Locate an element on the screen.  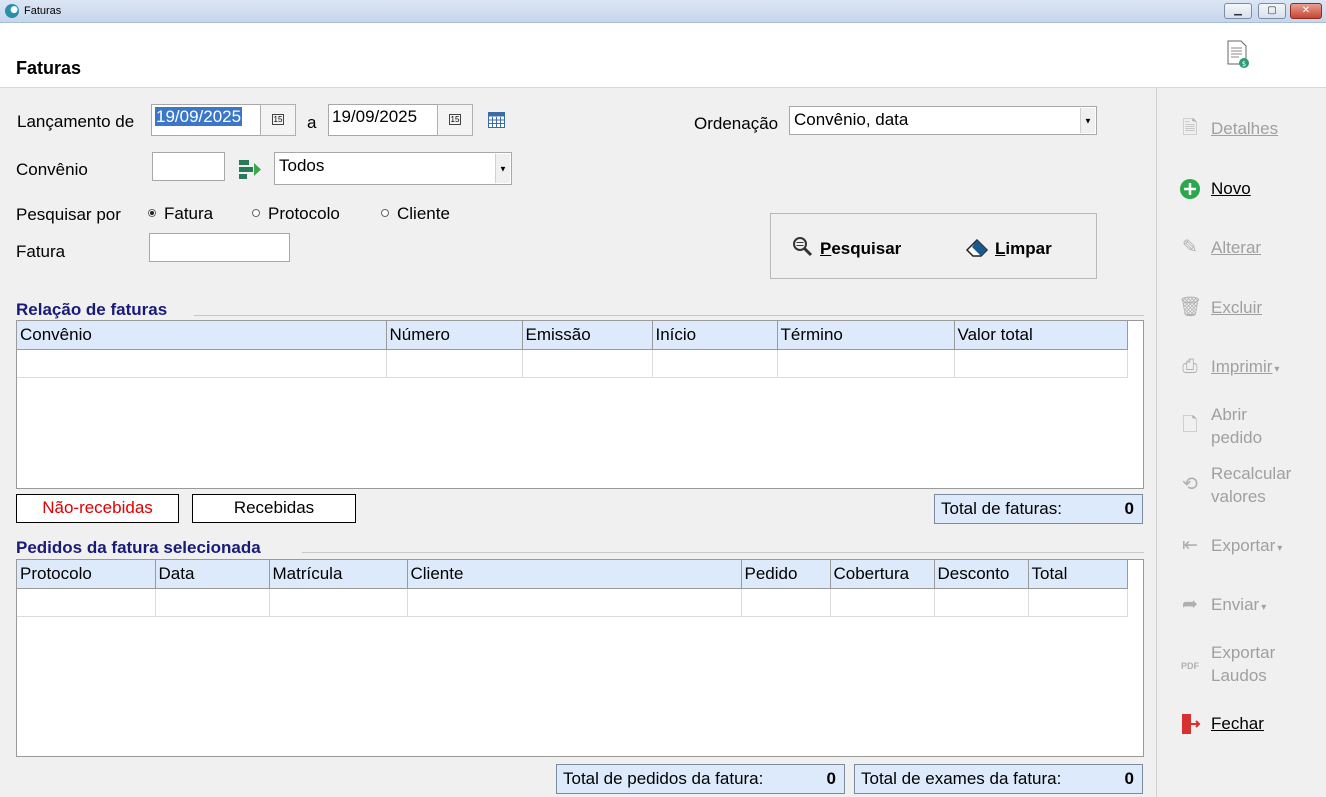
col-data: Data is located at coordinates (212, 574).